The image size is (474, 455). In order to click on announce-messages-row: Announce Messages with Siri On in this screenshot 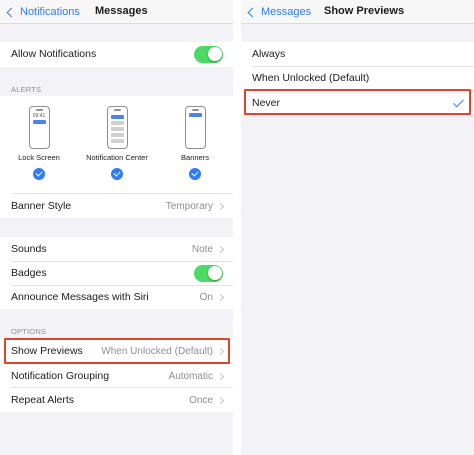, I will do `click(116, 297)`.